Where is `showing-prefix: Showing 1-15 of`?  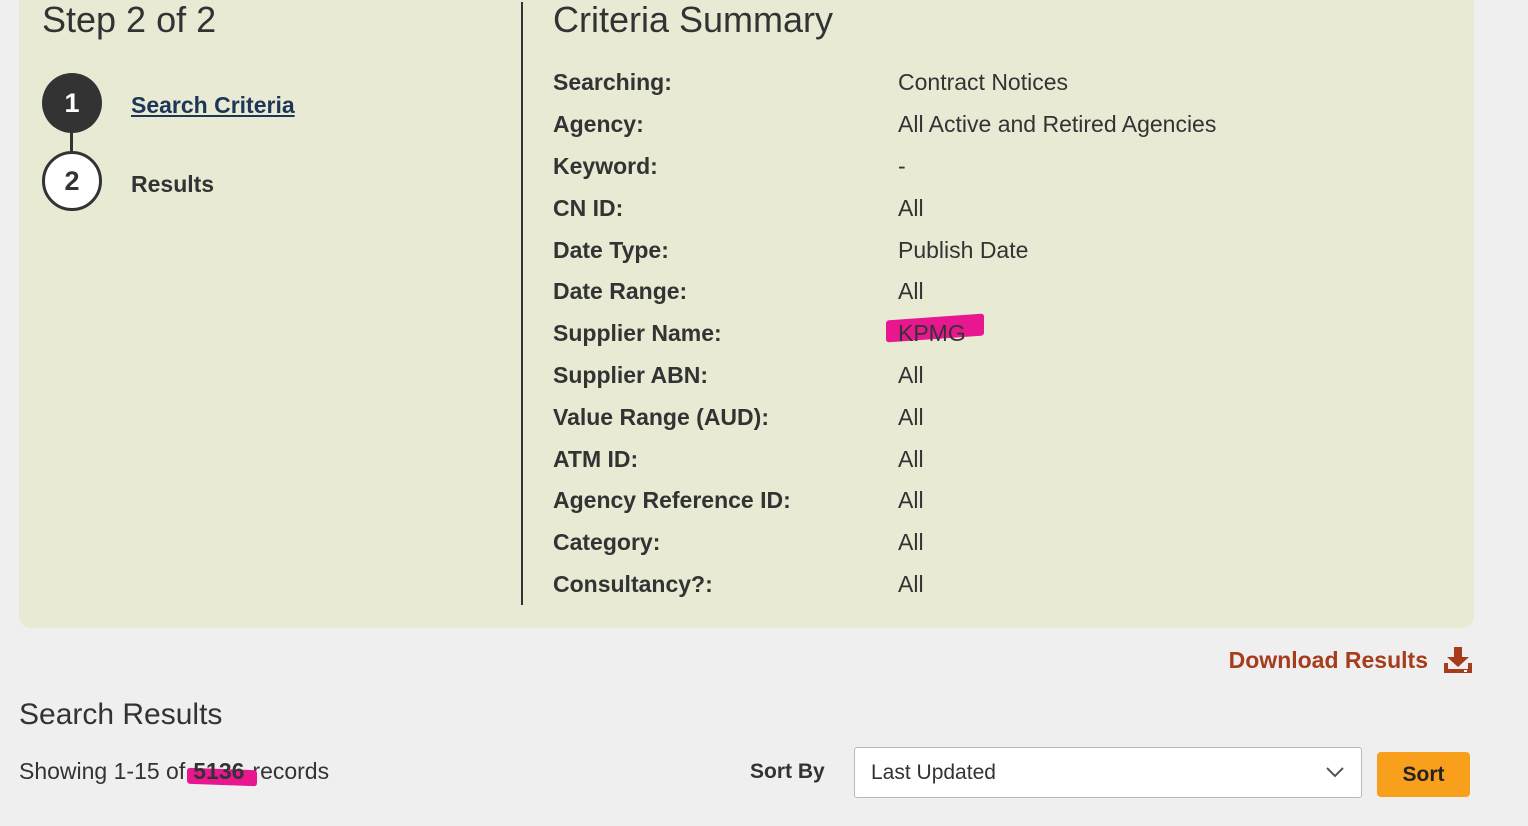 showing-prefix: Showing 1-15 of is located at coordinates (102, 771).